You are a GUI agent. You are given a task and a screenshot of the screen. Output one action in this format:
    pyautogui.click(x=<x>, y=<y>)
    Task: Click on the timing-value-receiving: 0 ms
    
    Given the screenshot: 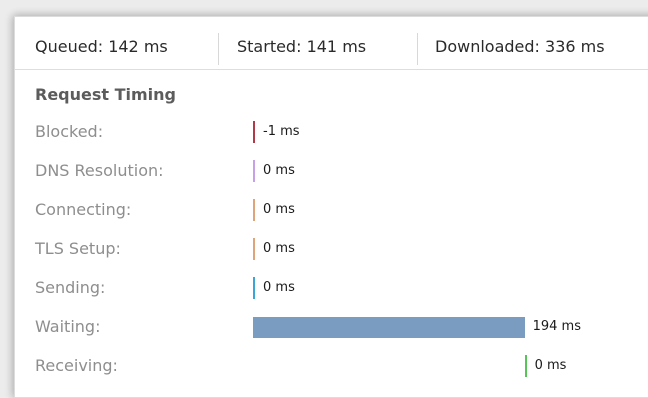 What is the action you would take?
    pyautogui.click(x=550, y=365)
    